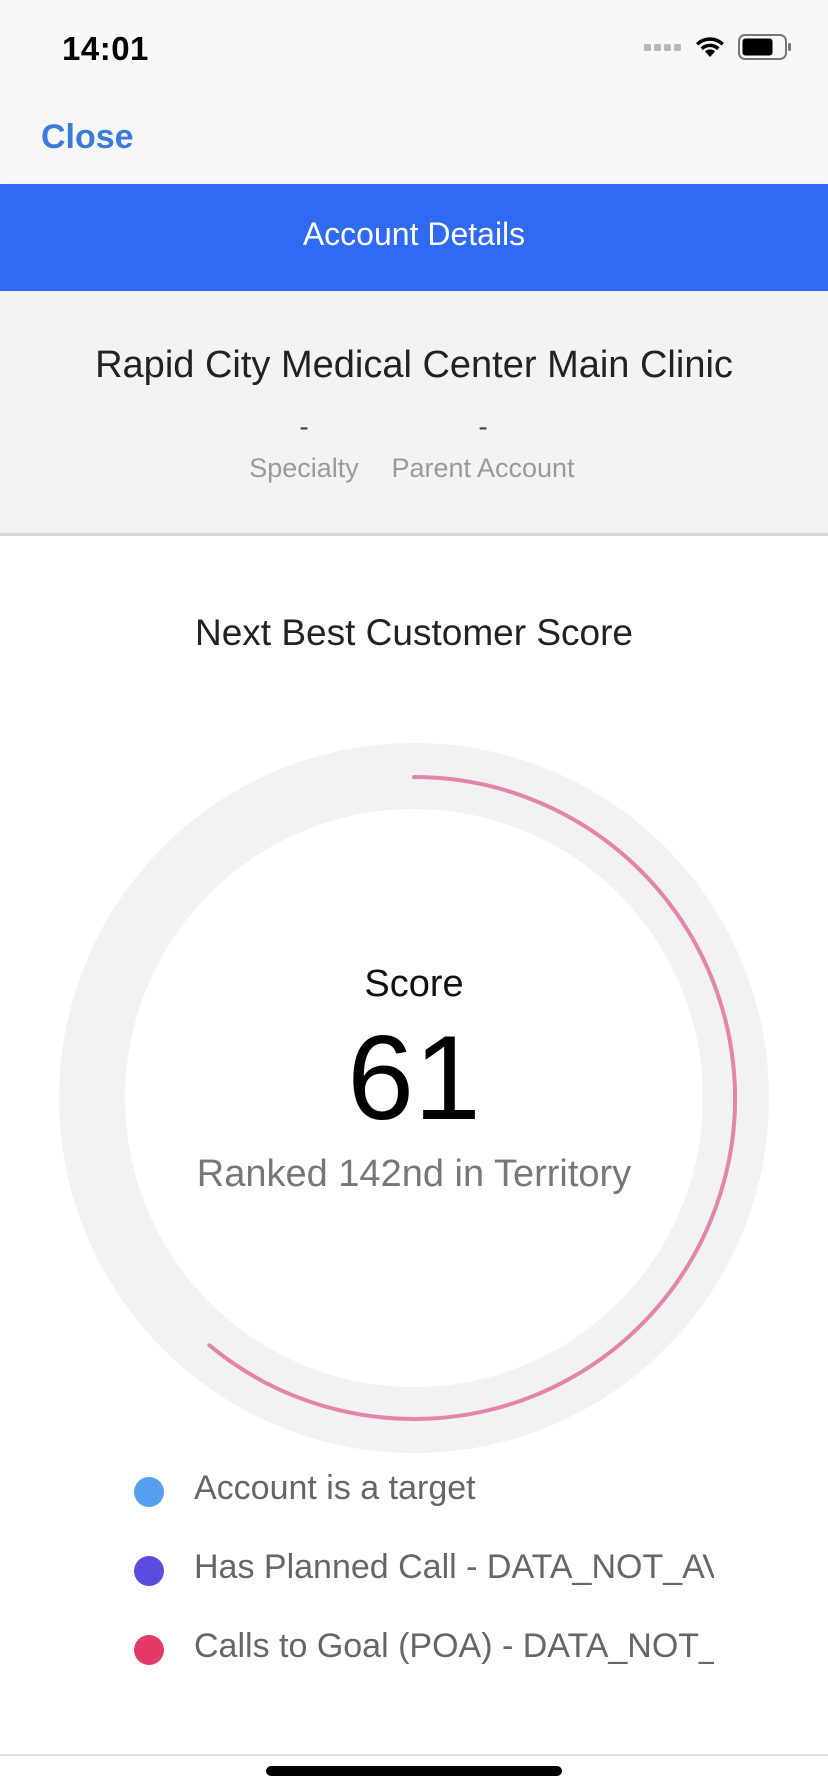  Describe the element at coordinates (483, 447) in the screenshot. I see `parent-account-field: - Parent Account` at that location.